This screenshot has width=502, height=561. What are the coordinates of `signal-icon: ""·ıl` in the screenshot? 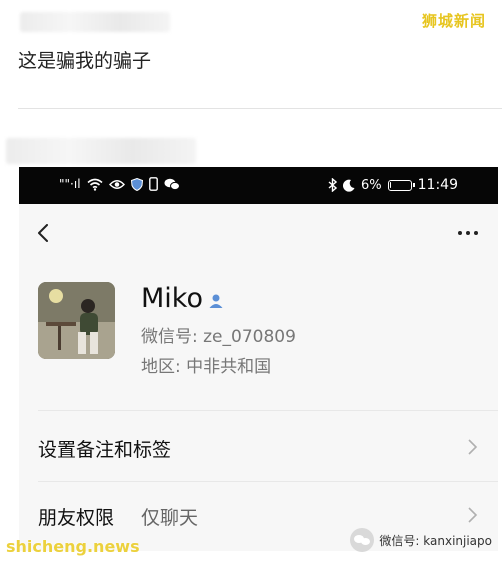 It's located at (70, 184).